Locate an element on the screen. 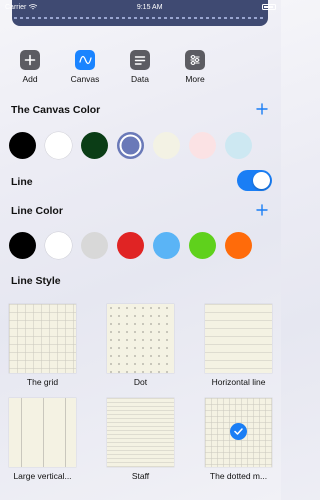 The image size is (320, 500). checkmark-icon is located at coordinates (238, 431).